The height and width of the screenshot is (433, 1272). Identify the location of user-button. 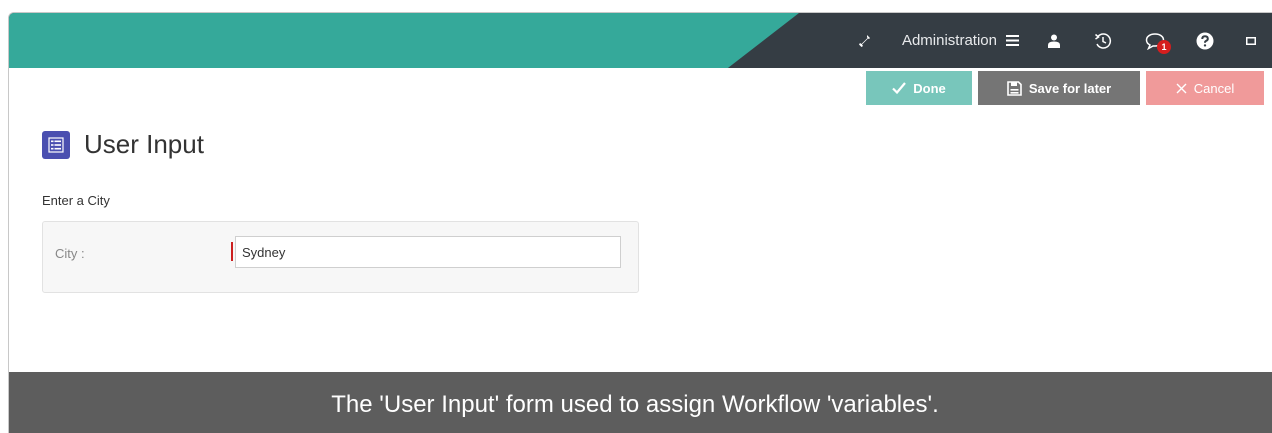
(1054, 40).